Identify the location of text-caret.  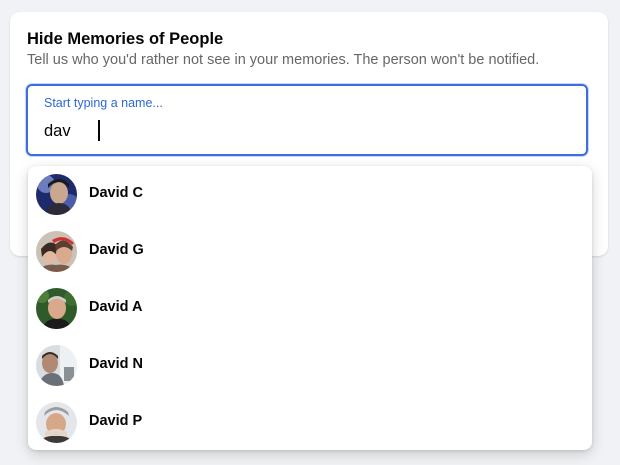
(99, 130).